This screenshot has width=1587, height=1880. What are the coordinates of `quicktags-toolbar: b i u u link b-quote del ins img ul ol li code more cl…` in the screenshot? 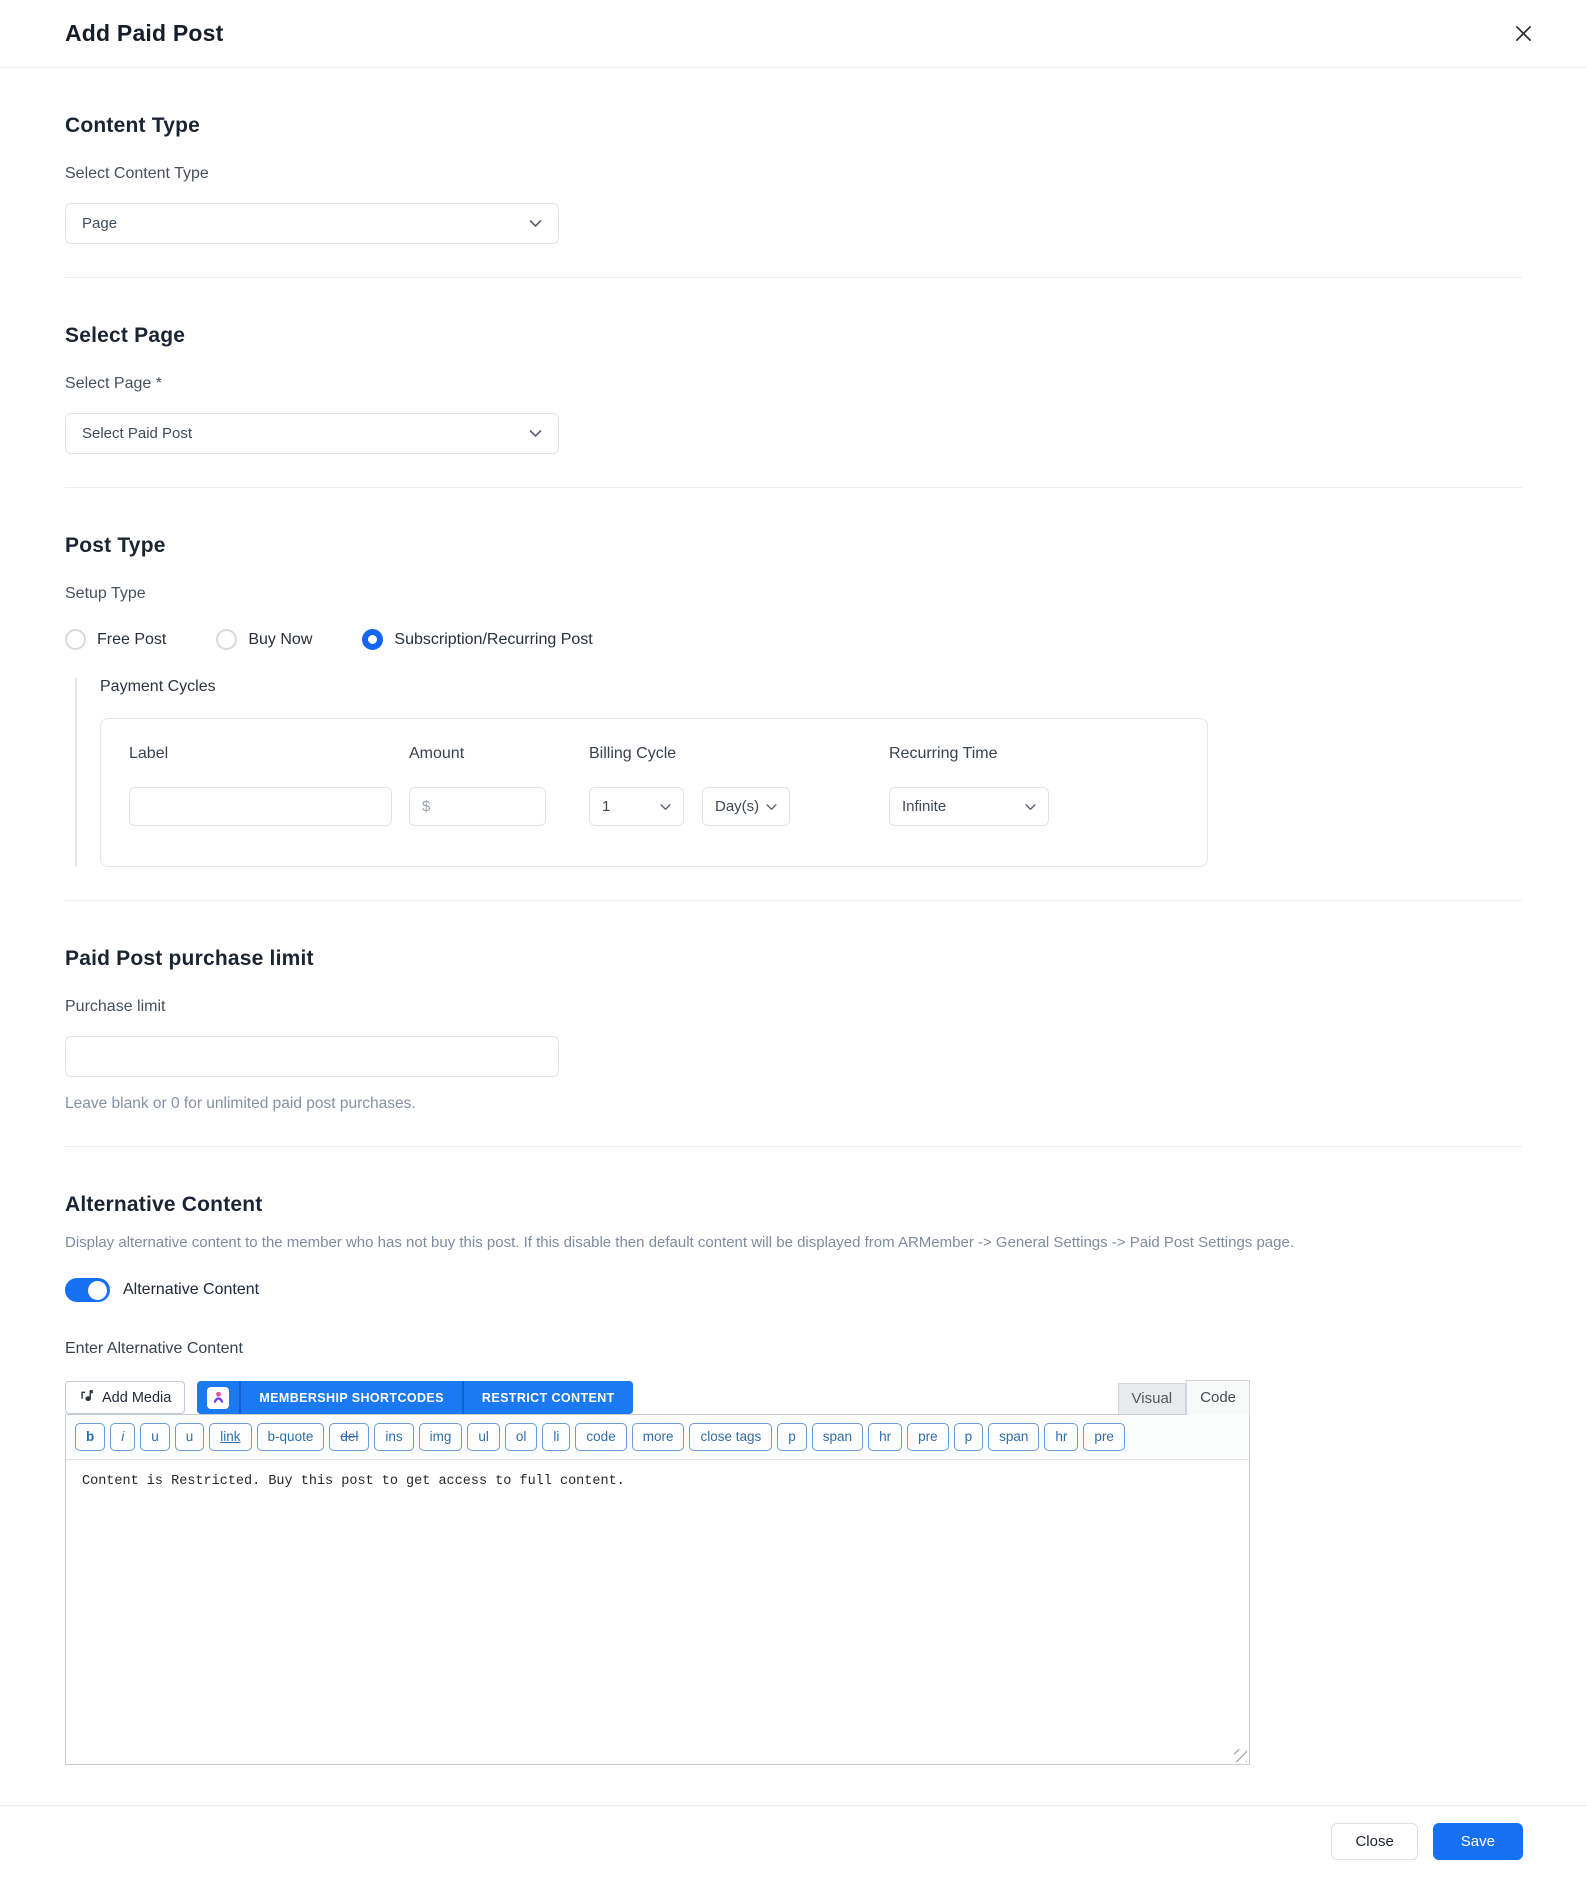 It's located at (657, 1437).